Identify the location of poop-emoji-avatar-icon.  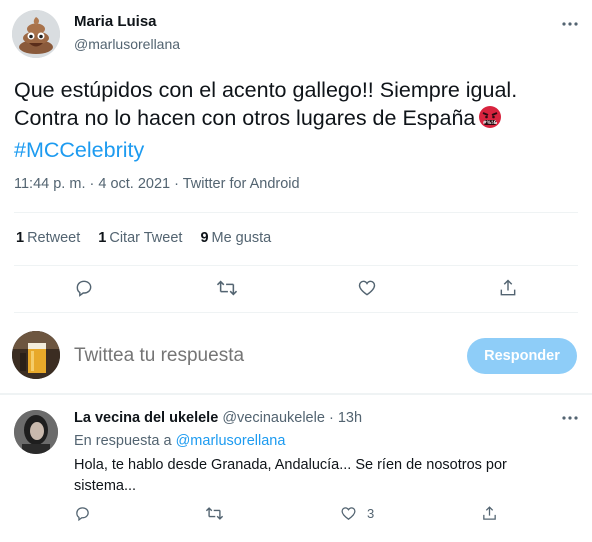
(36, 34).